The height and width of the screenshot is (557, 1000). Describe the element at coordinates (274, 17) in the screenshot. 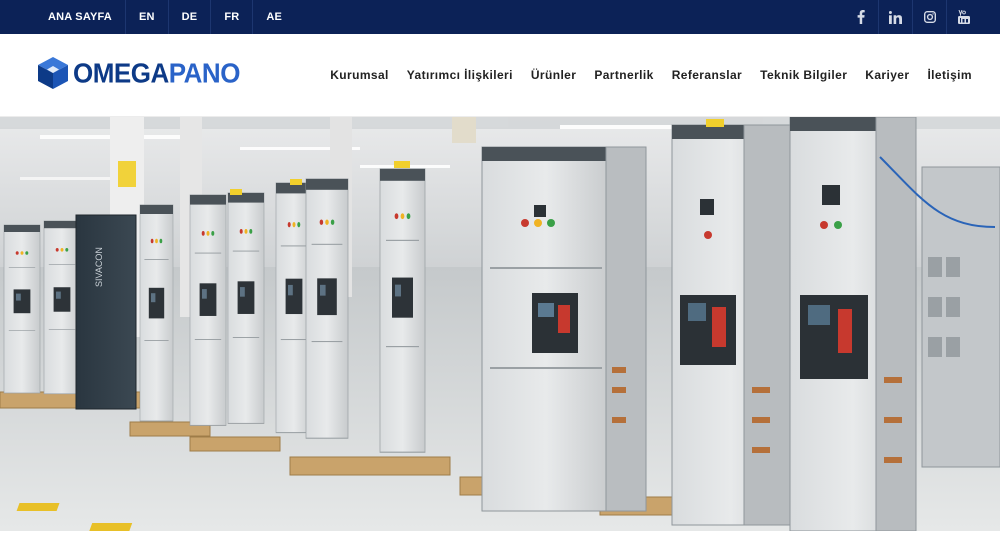

I see `lang-ae-link: AE` at that location.